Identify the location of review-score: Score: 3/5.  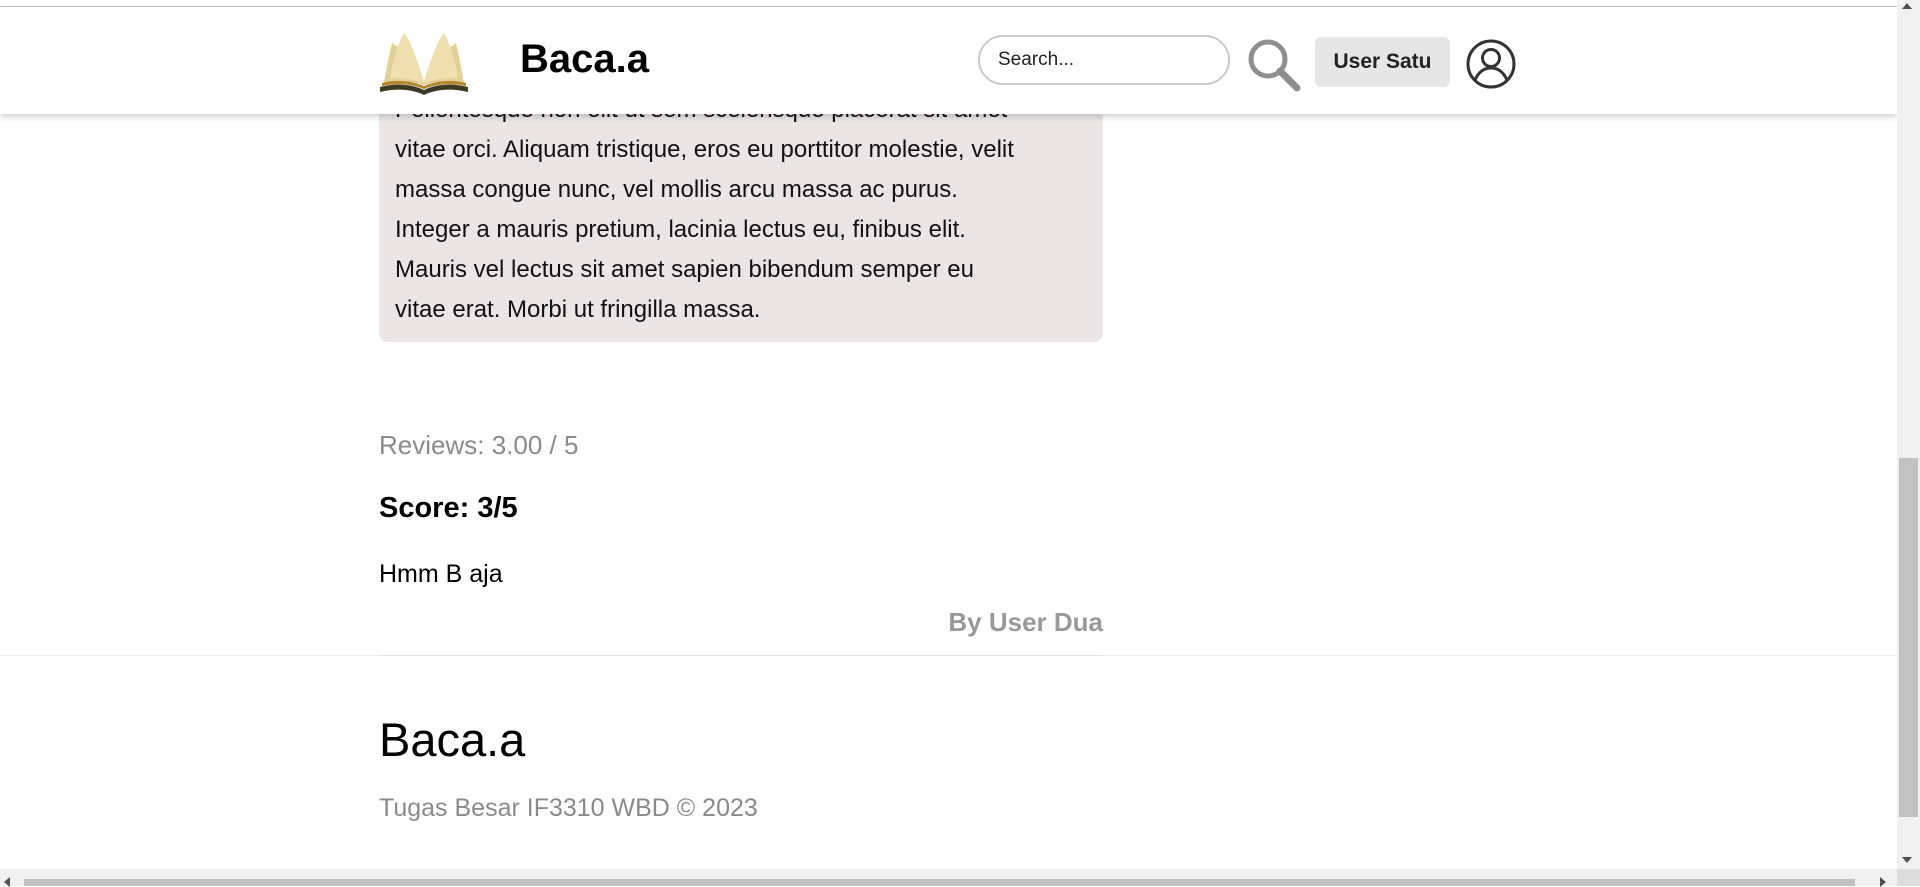
(448, 508).